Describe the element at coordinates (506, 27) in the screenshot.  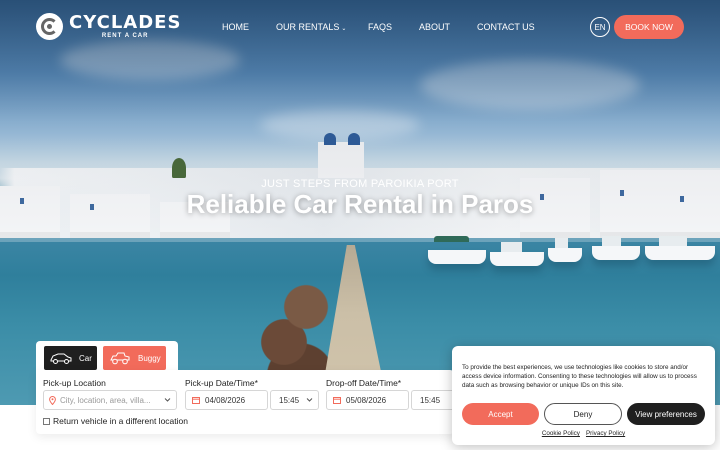
I see `nav-contact-us: CONTACT US` at that location.